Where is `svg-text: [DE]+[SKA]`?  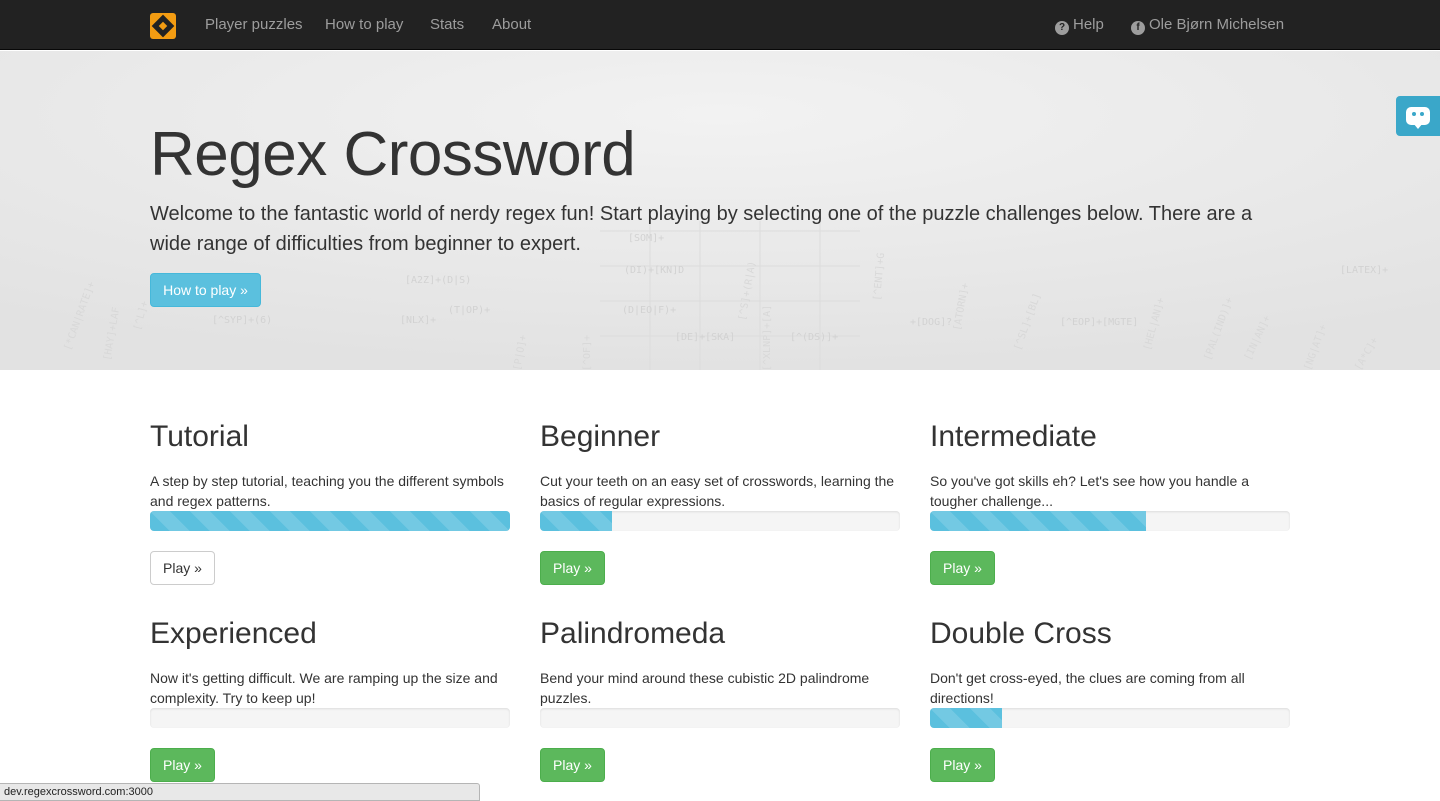
svg-text: [DE]+[SKA] is located at coordinates (705, 337).